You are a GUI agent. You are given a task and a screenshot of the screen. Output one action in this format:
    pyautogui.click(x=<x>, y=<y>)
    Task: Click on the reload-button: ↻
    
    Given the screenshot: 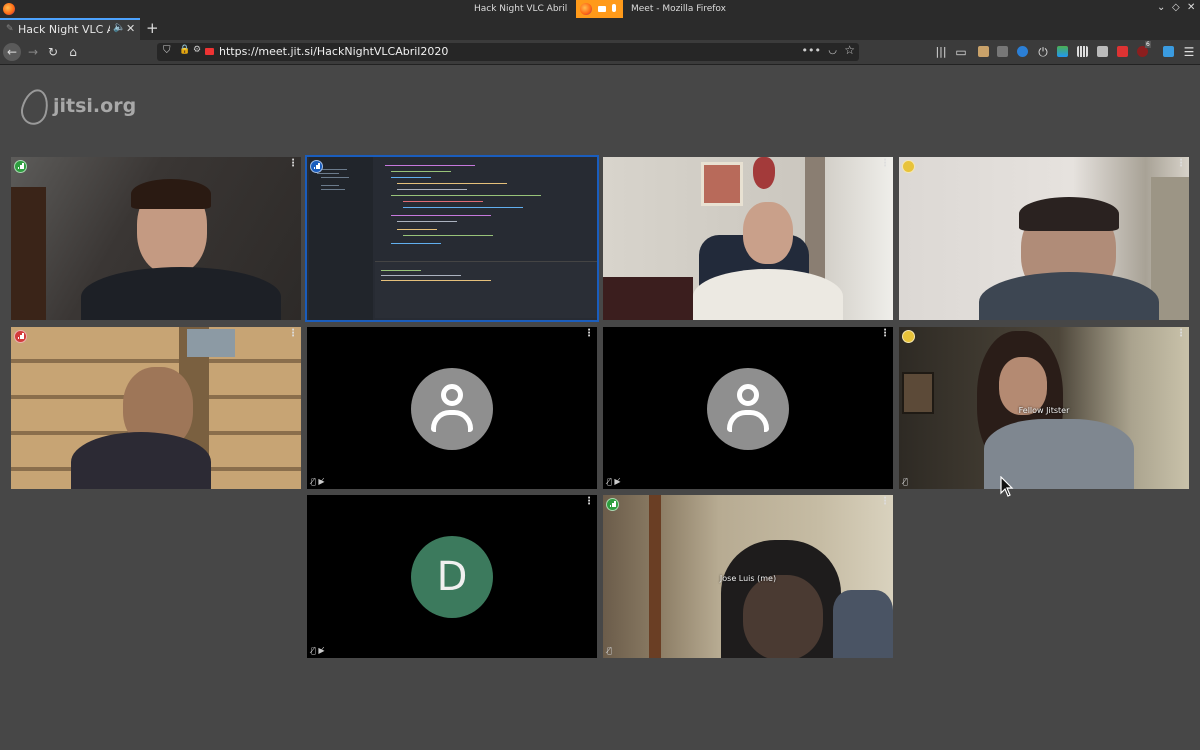 What is the action you would take?
    pyautogui.click(x=53, y=52)
    